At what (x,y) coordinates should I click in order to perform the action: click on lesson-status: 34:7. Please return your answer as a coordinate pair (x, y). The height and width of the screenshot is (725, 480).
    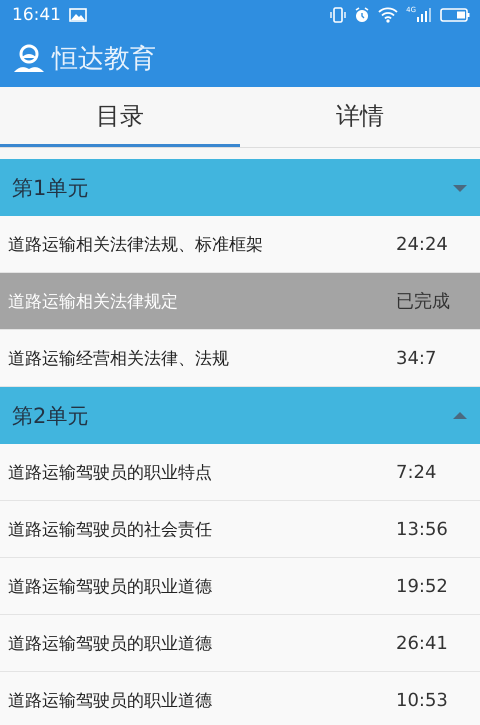
    Looking at the image, I should click on (417, 358).